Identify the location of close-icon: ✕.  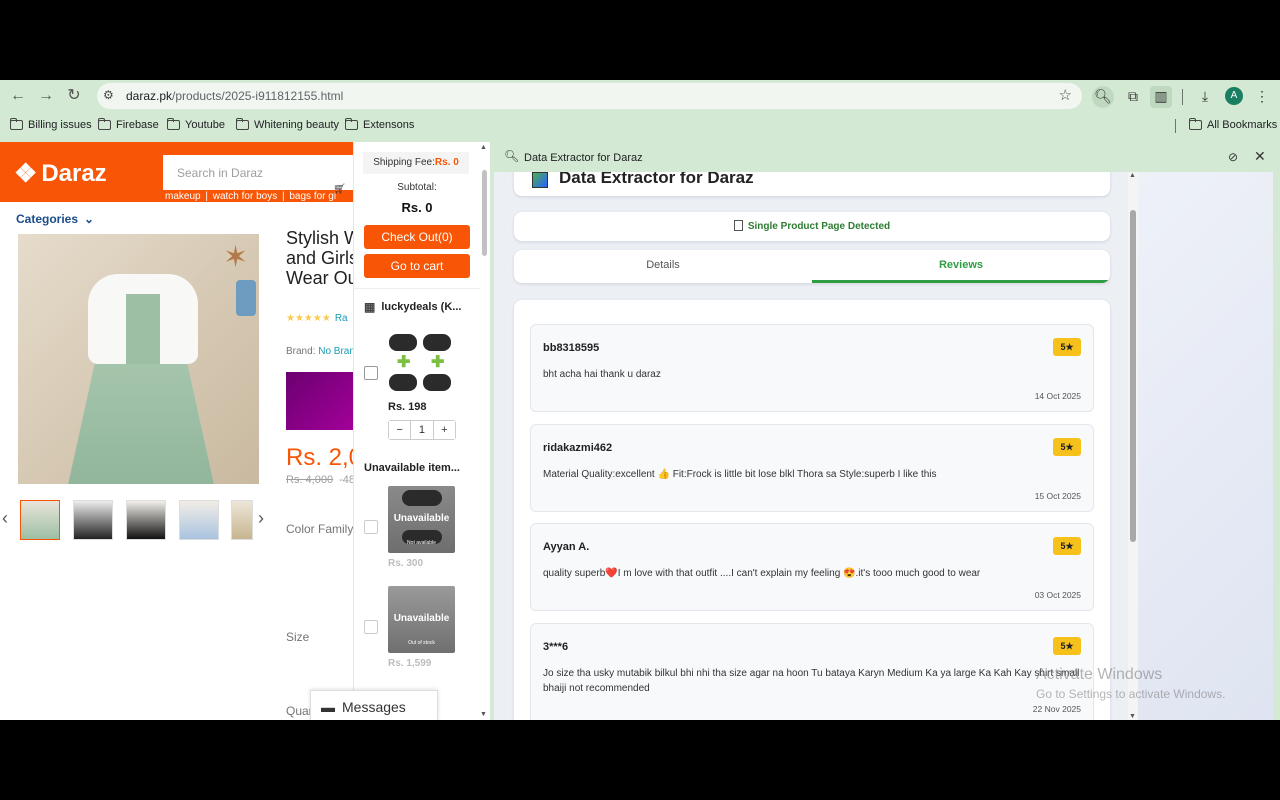
(1260, 156).